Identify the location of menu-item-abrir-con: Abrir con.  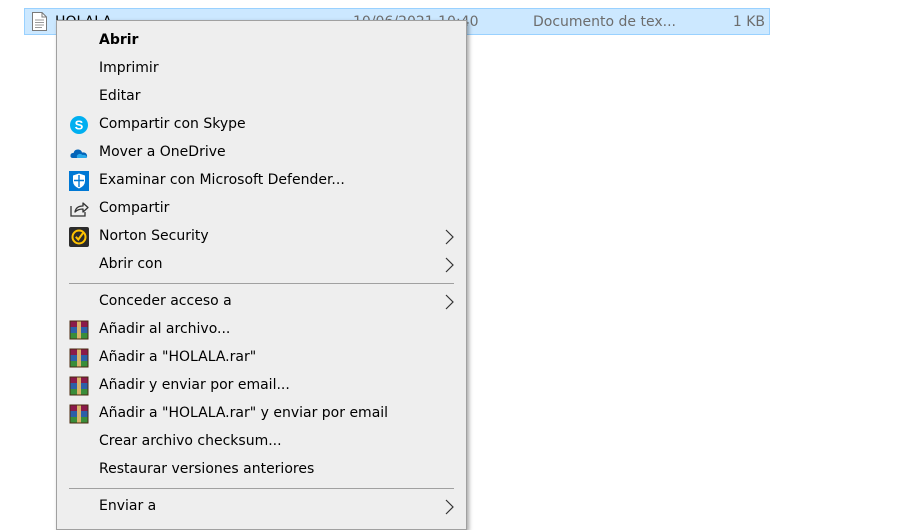
(261, 265).